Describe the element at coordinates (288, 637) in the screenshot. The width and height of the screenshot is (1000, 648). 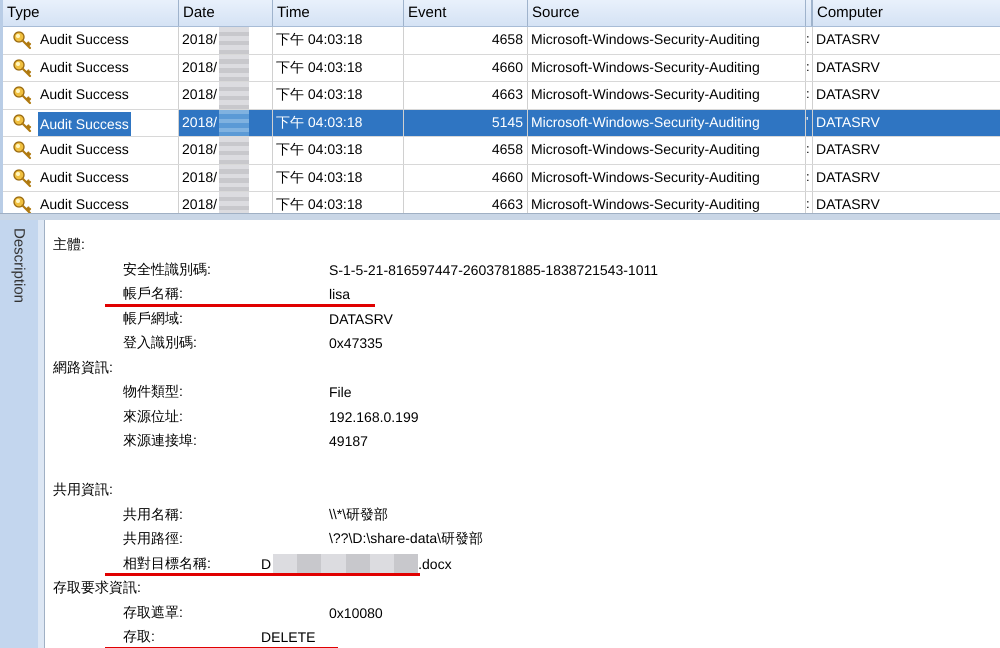
I see `field-value: DELETE` at that location.